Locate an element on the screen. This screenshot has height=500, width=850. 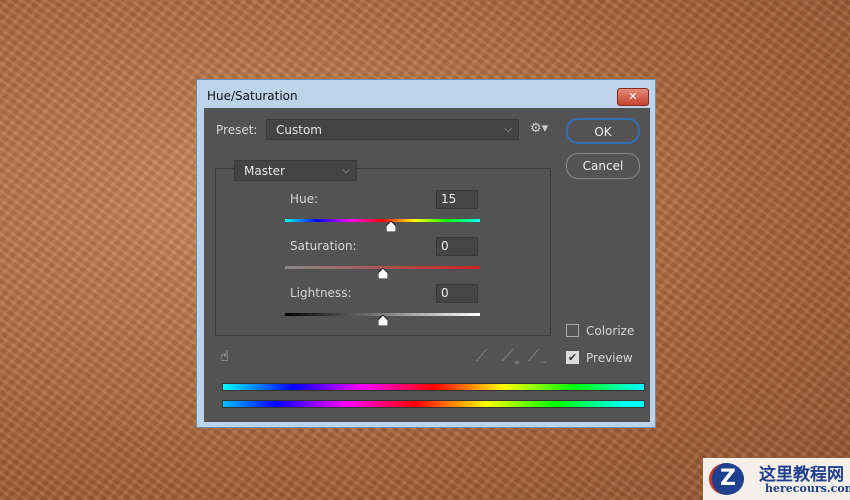
lightness-label: Lightness: is located at coordinates (321, 293).